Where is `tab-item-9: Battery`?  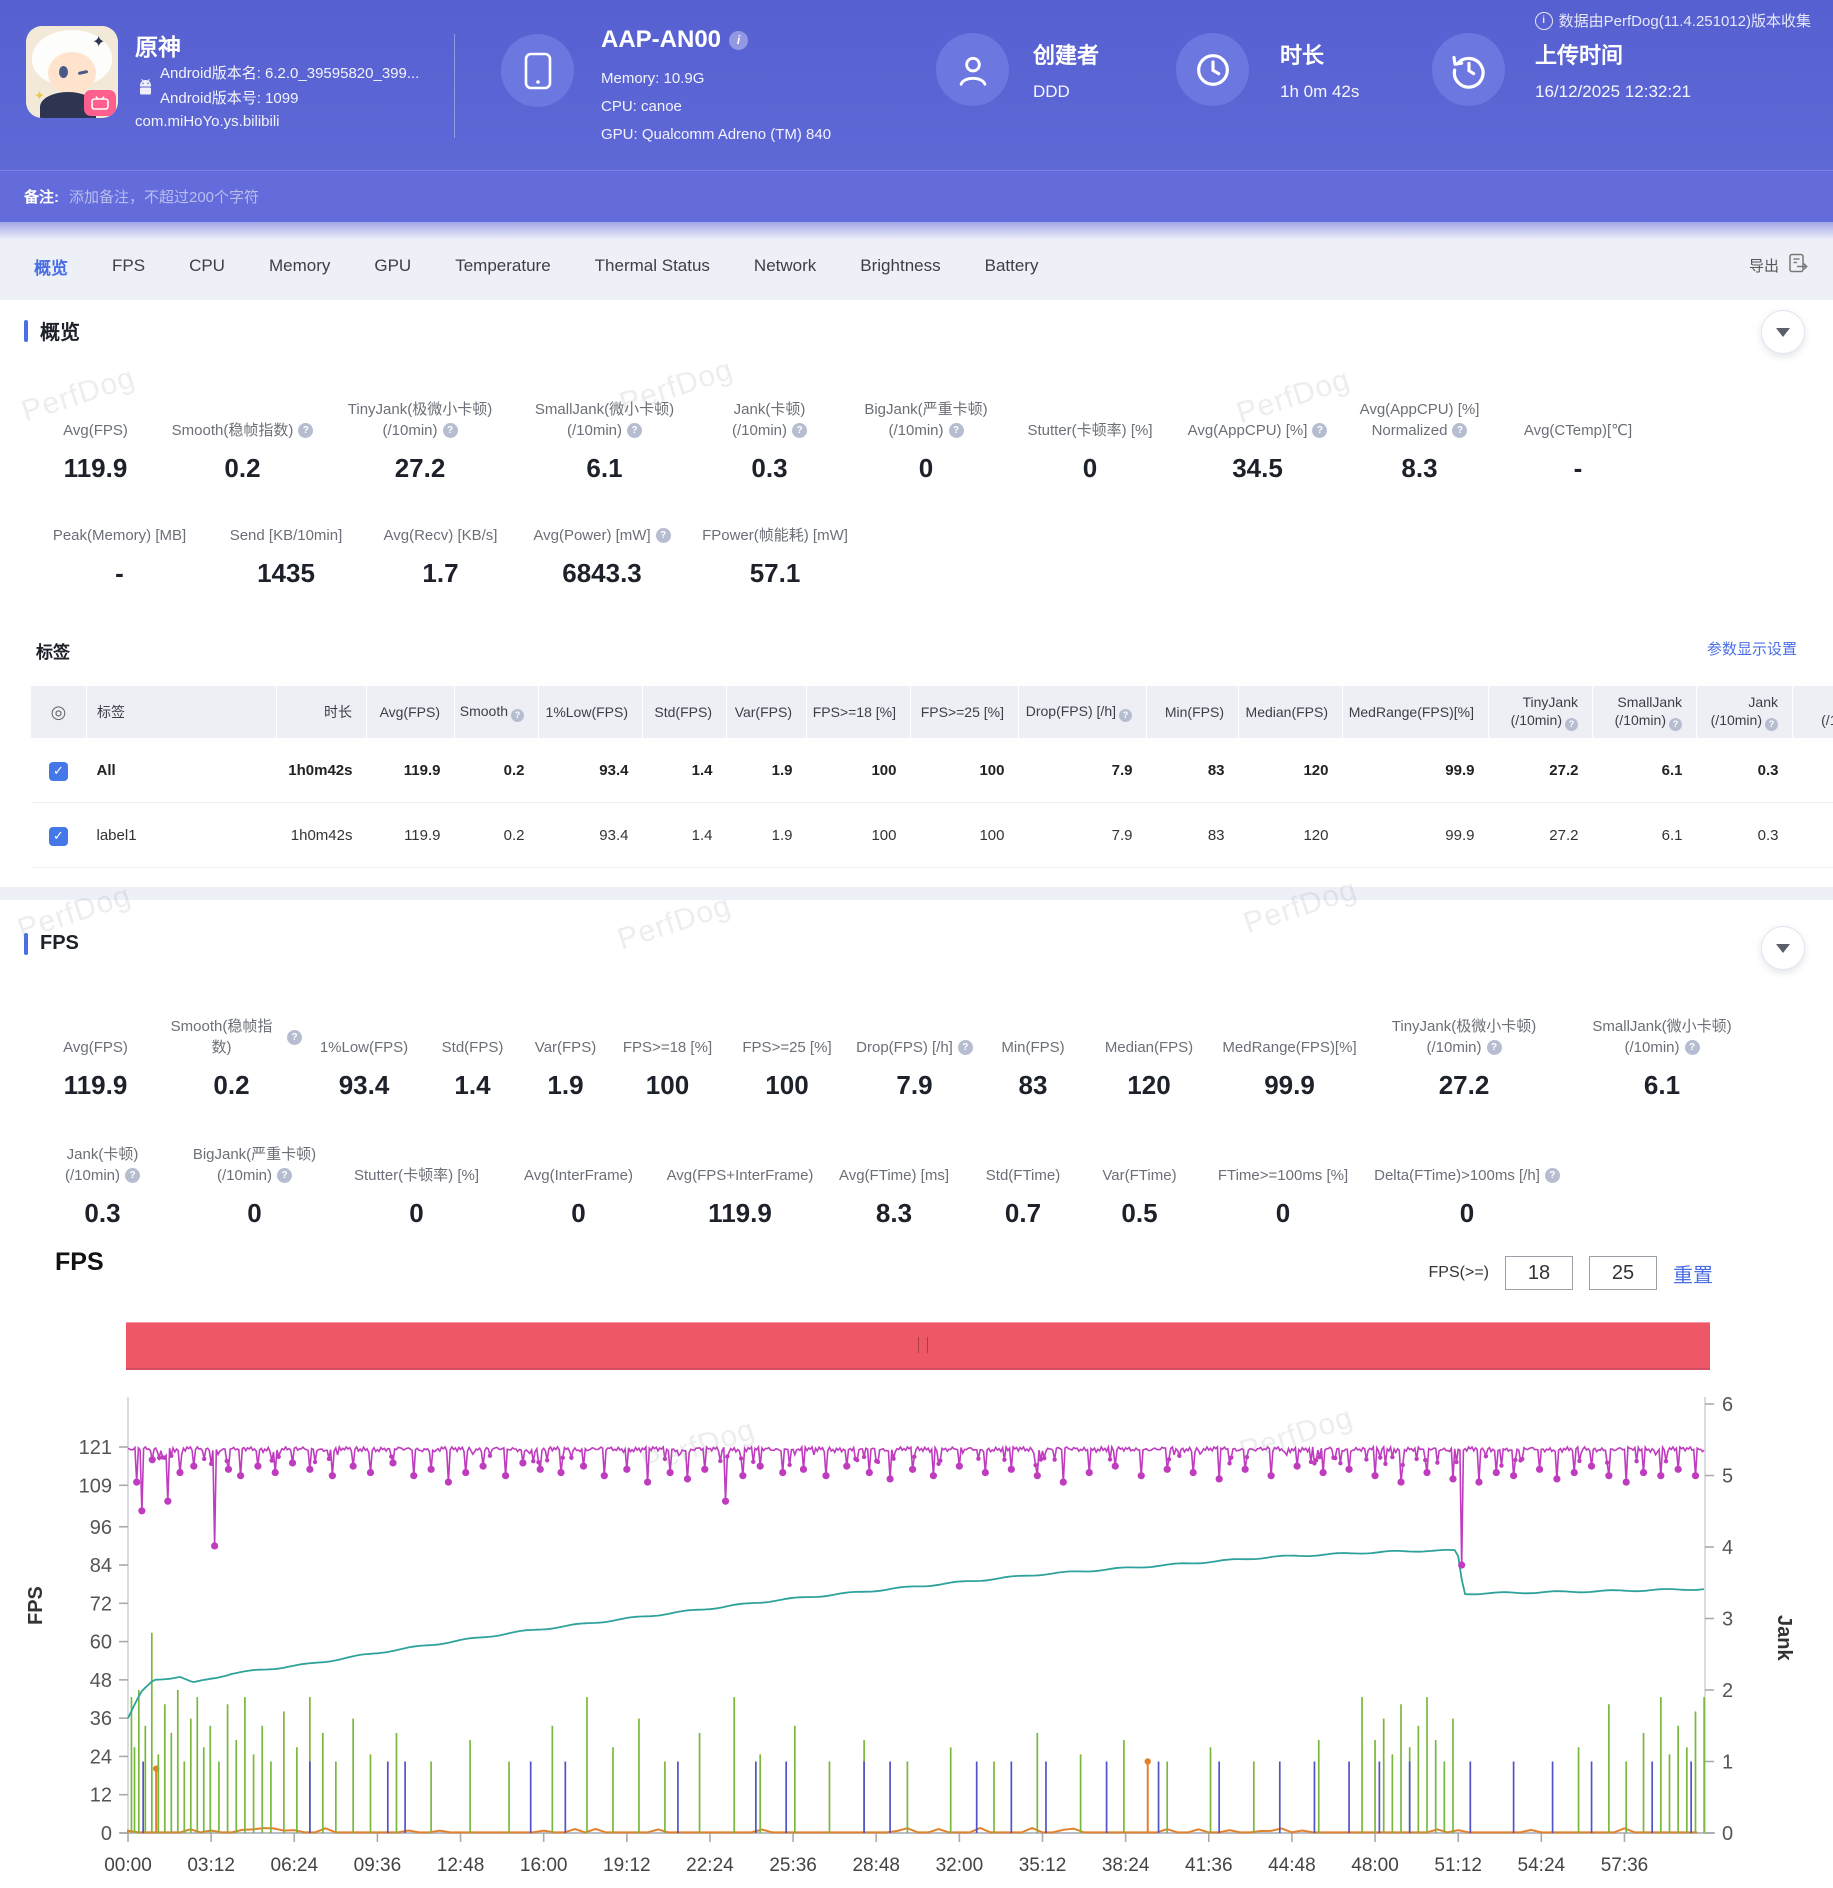 tab-item-9: Battery is located at coordinates (1012, 266).